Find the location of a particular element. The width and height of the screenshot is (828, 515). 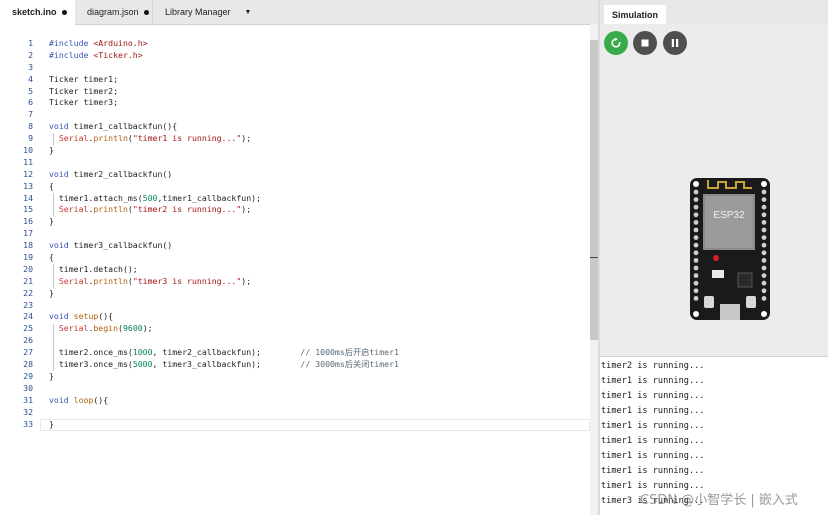

code-text: Serial.println("timer1 is running..."); is located at coordinates (155, 138).